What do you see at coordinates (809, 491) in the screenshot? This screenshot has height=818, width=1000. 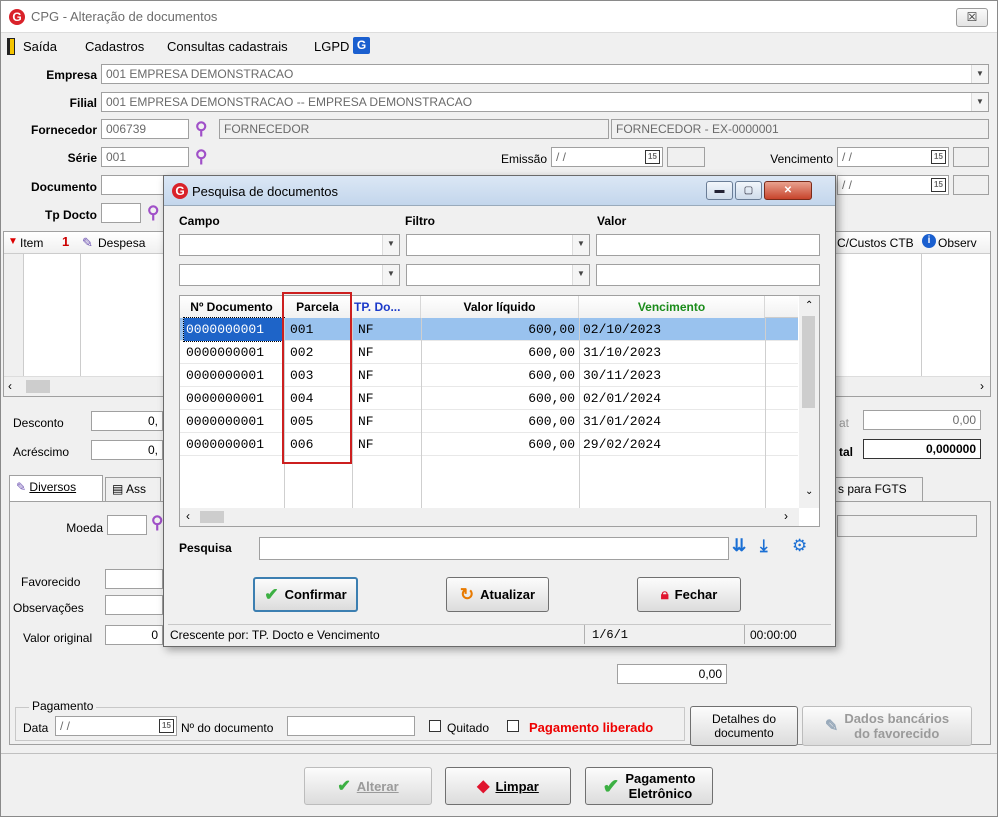 I see `scroll-down-icon: ⌄` at bounding box center [809, 491].